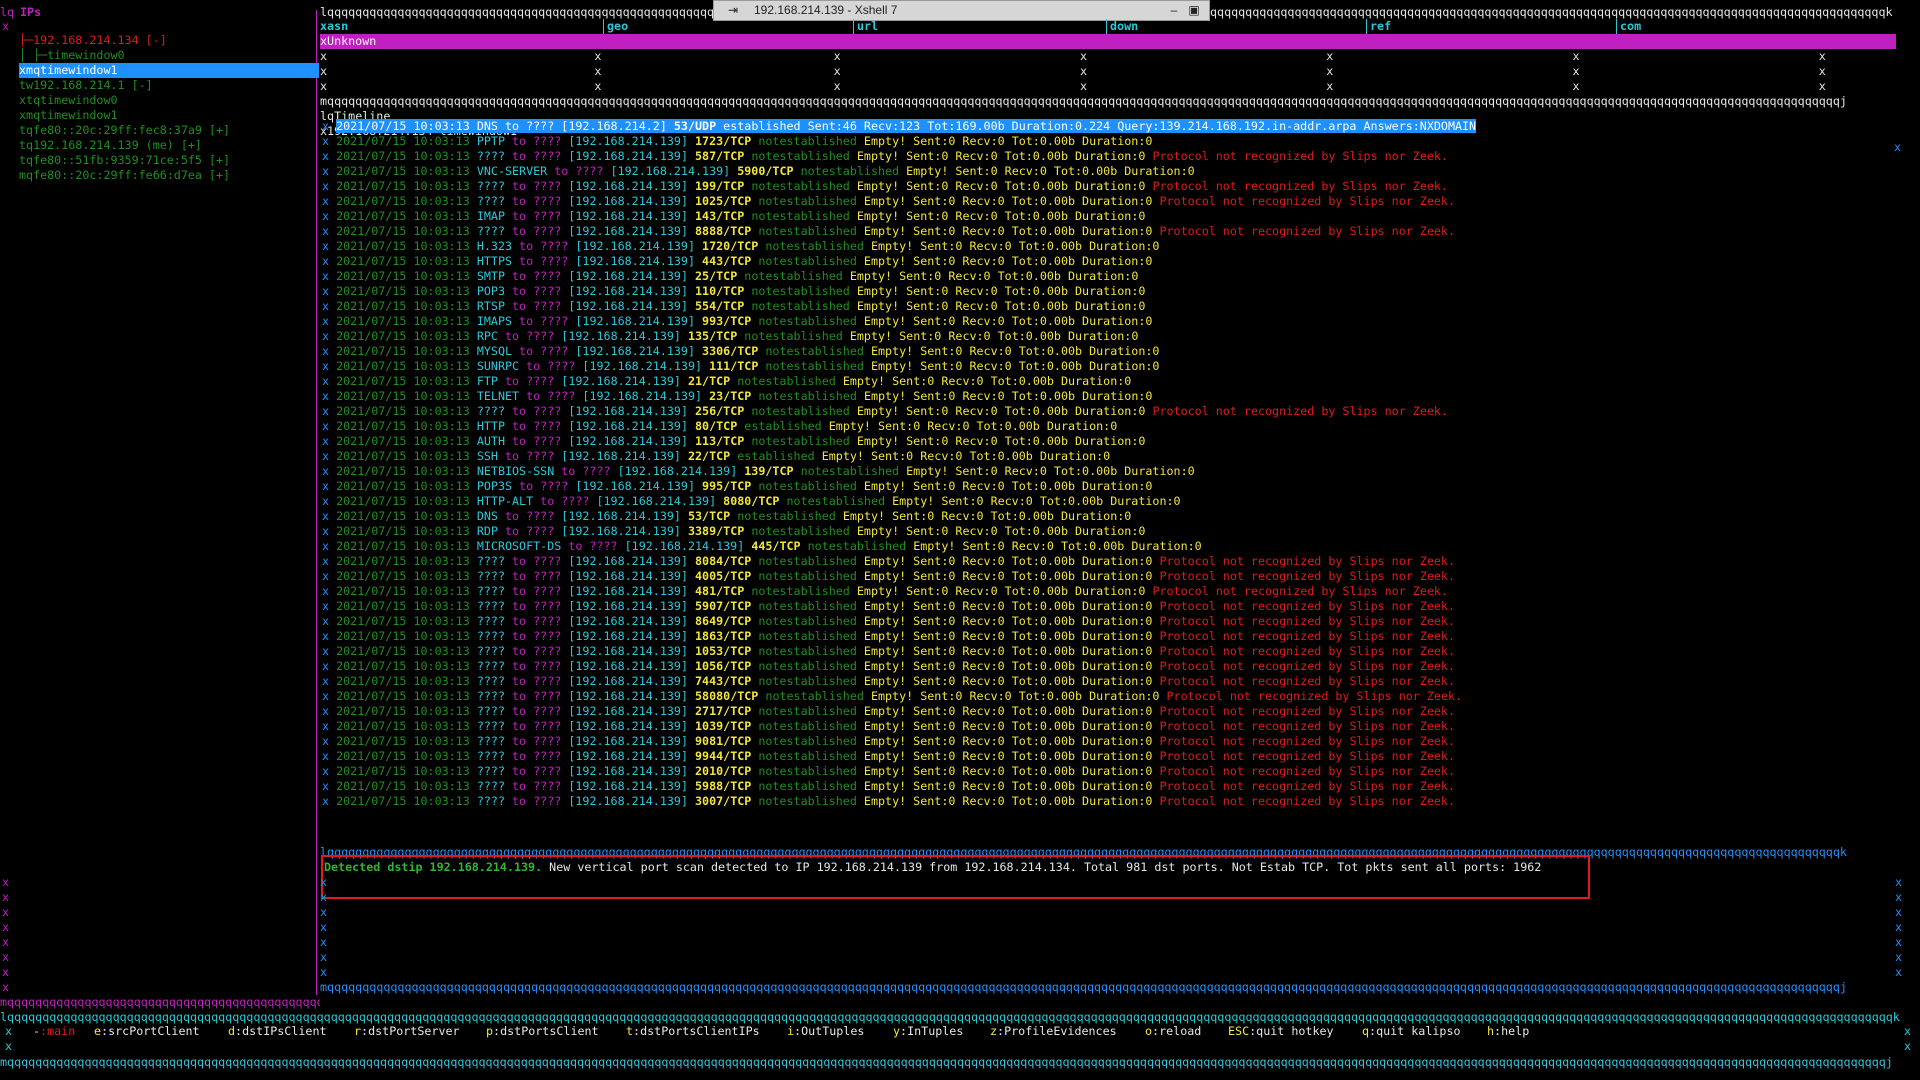  What do you see at coordinates (617, 26) in the screenshot?
I see `col-geo-header: geo` at bounding box center [617, 26].